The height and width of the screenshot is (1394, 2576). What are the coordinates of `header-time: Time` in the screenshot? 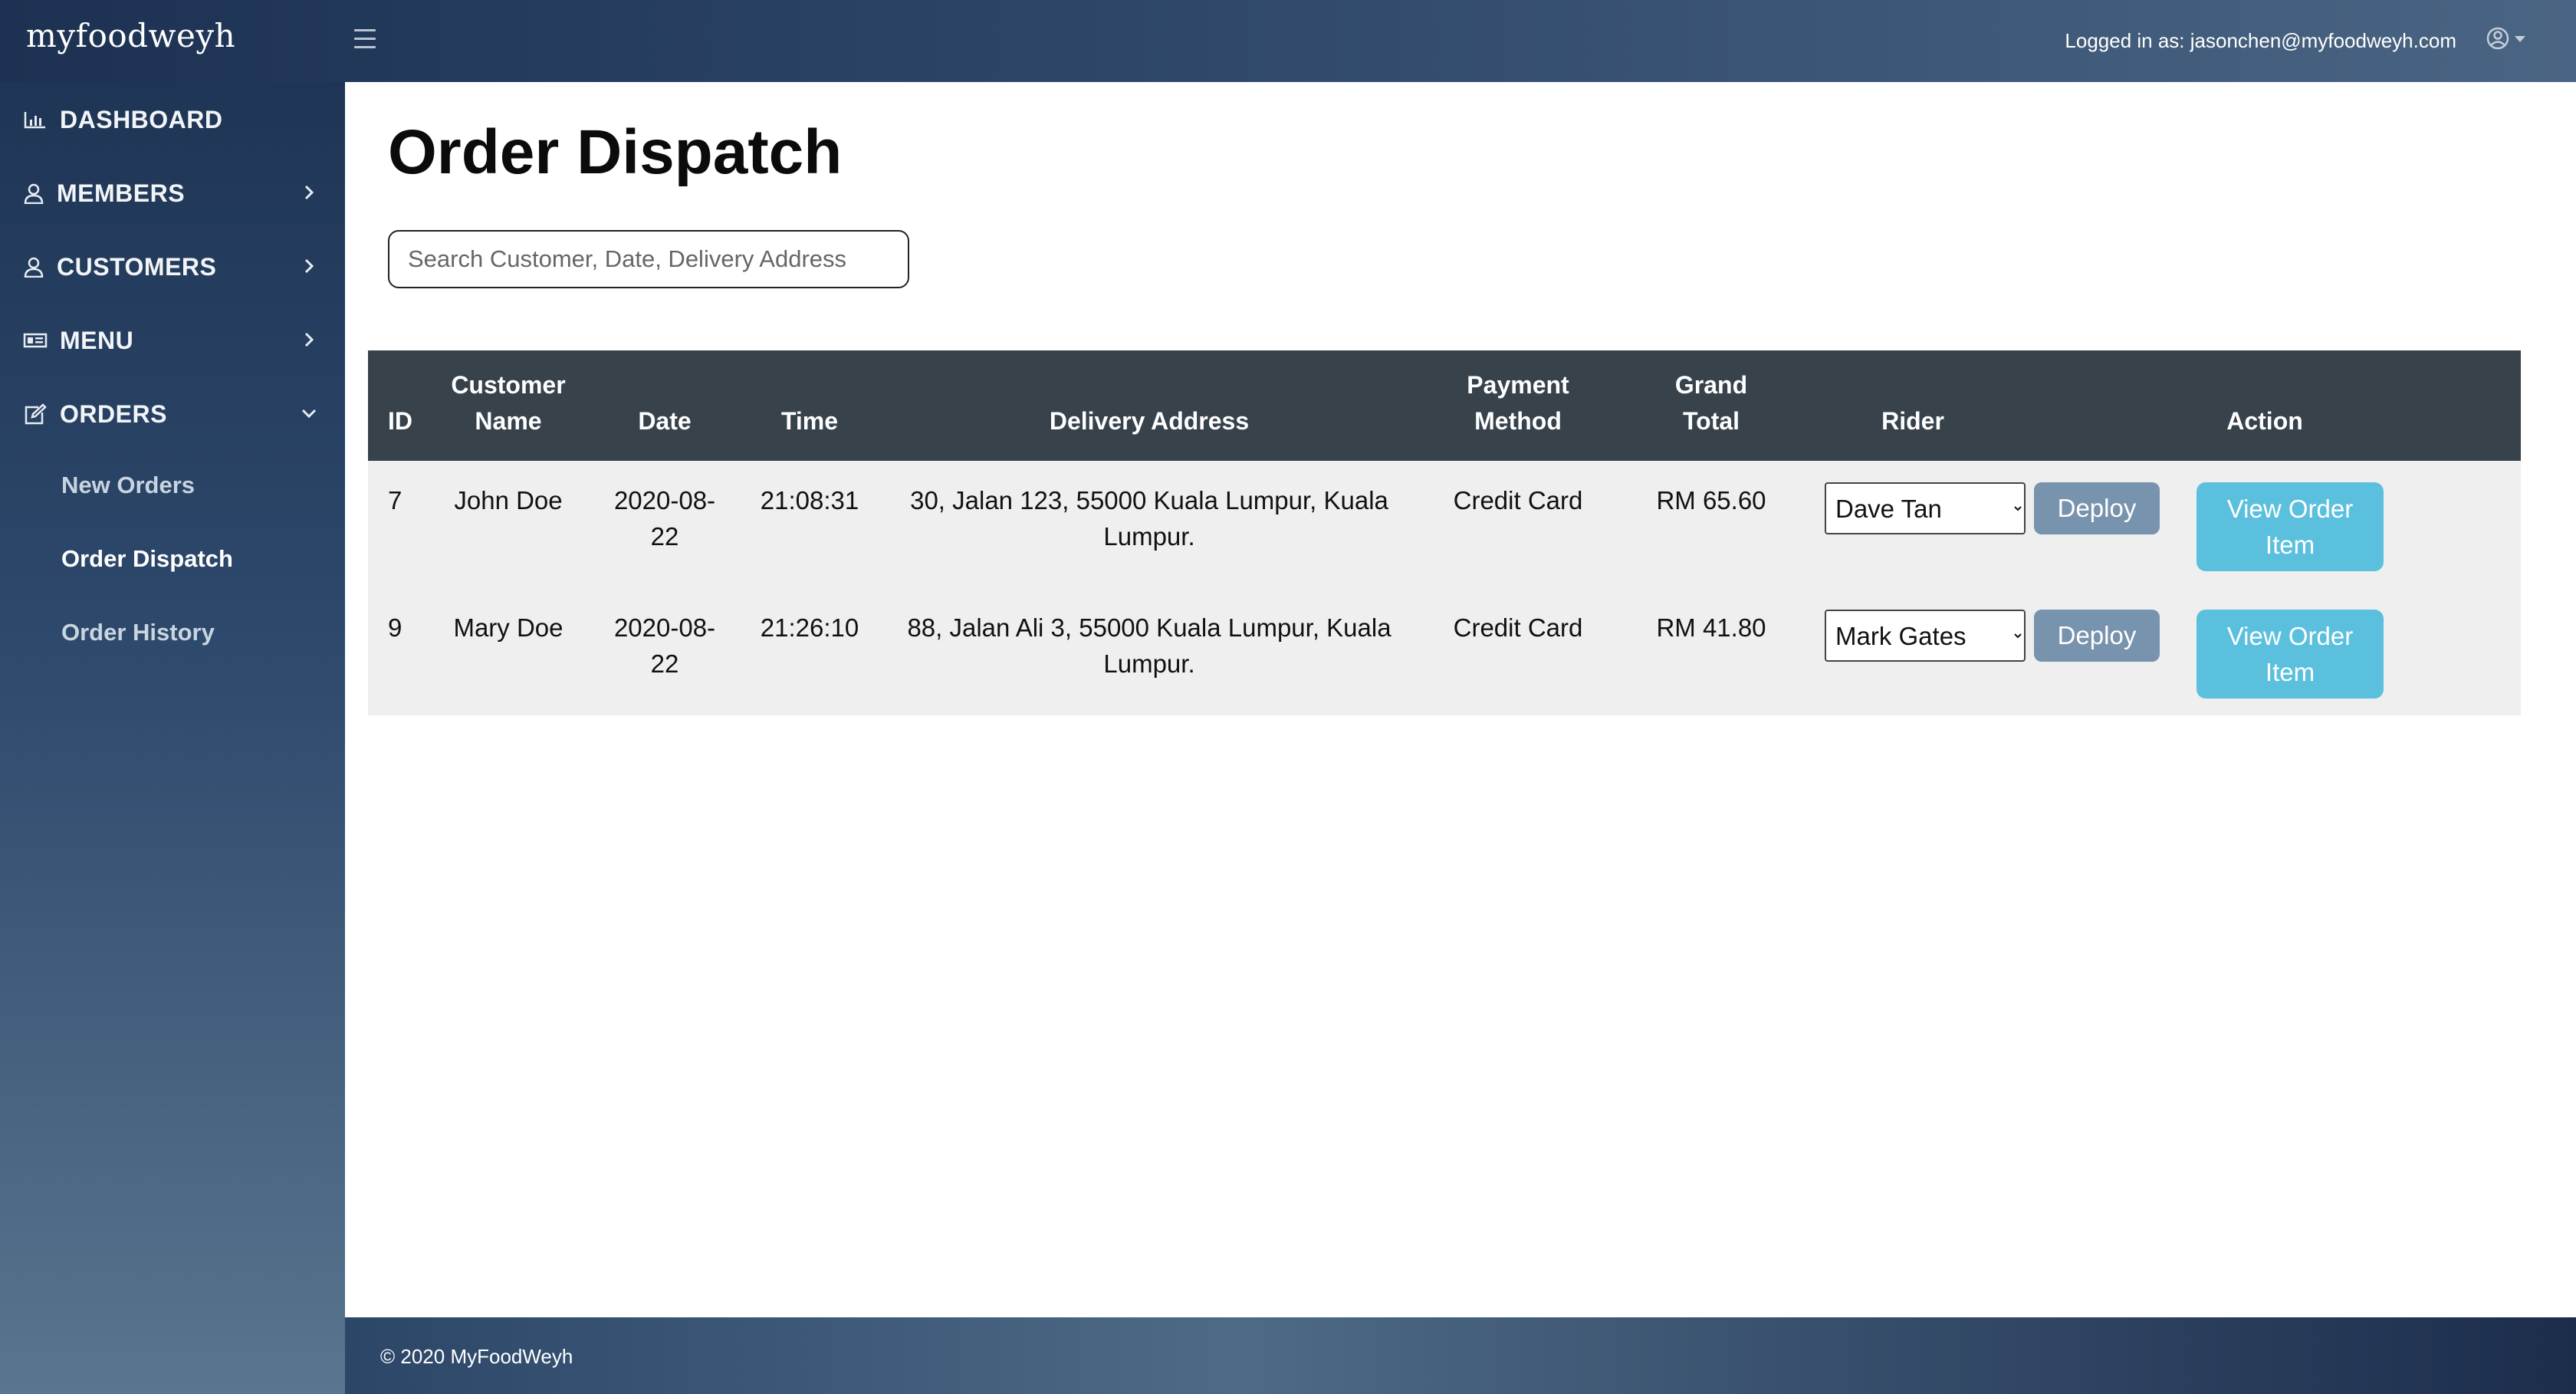 It's located at (809, 421).